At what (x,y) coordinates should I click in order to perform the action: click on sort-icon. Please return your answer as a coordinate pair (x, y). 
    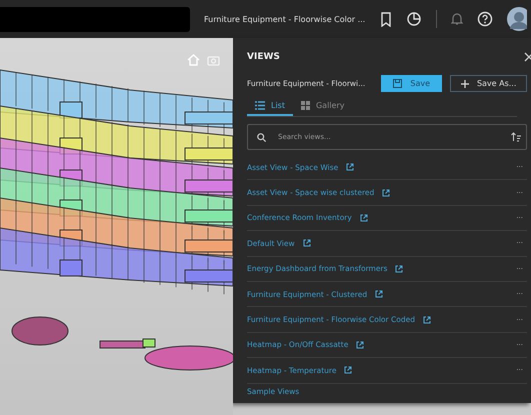
    Looking at the image, I should click on (516, 137).